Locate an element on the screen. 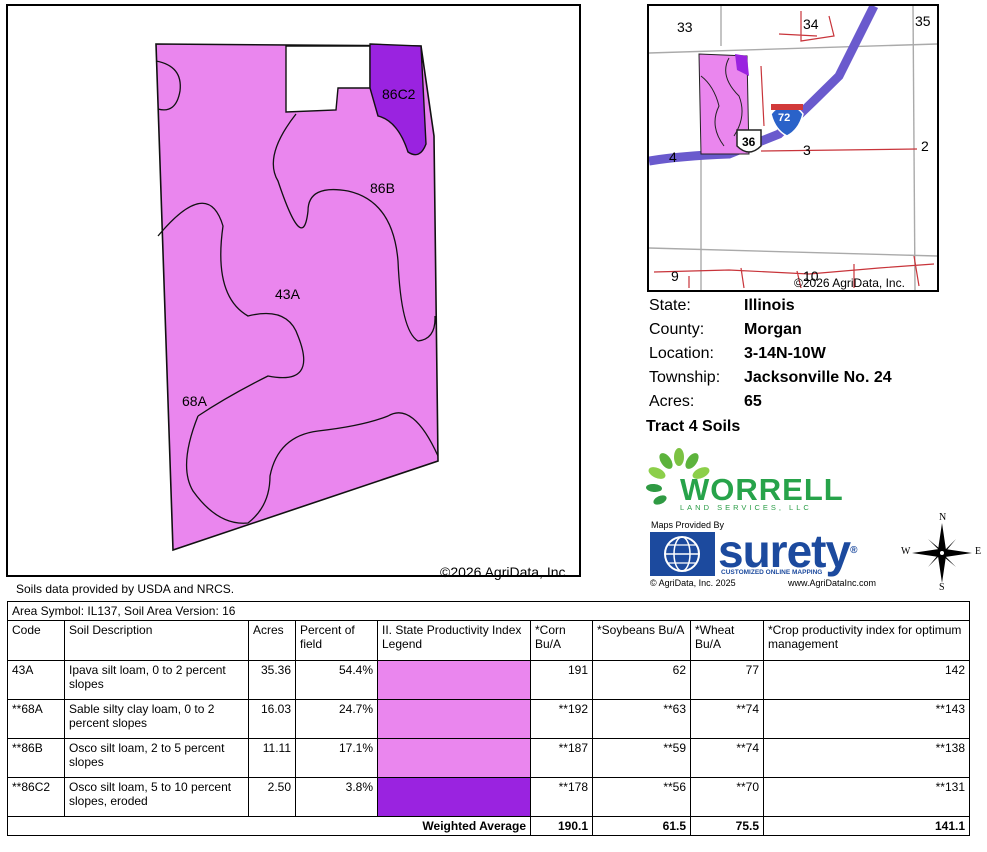 The width and height of the screenshot is (987, 852). row-code: **86B is located at coordinates (36, 758).